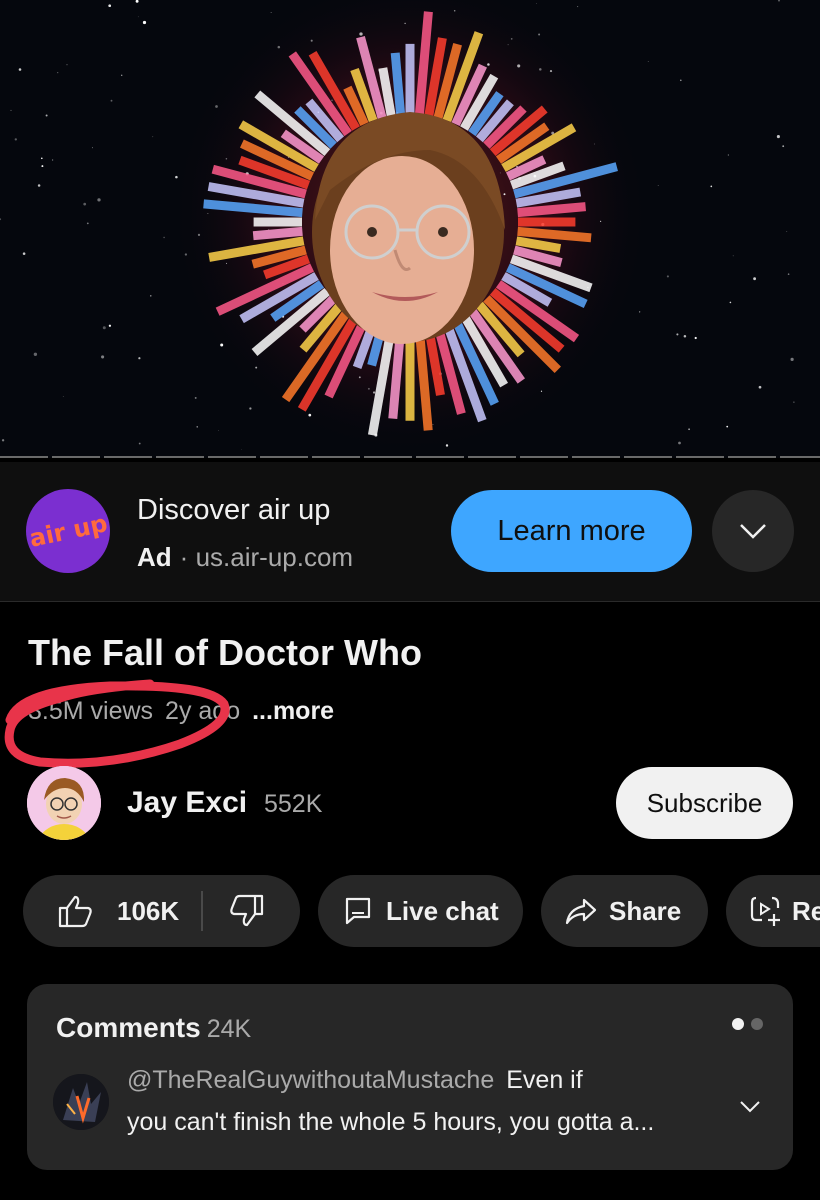 This screenshot has height=1200, width=820. Describe the element at coordinates (765, 911) in the screenshot. I see `remix-icon` at that location.